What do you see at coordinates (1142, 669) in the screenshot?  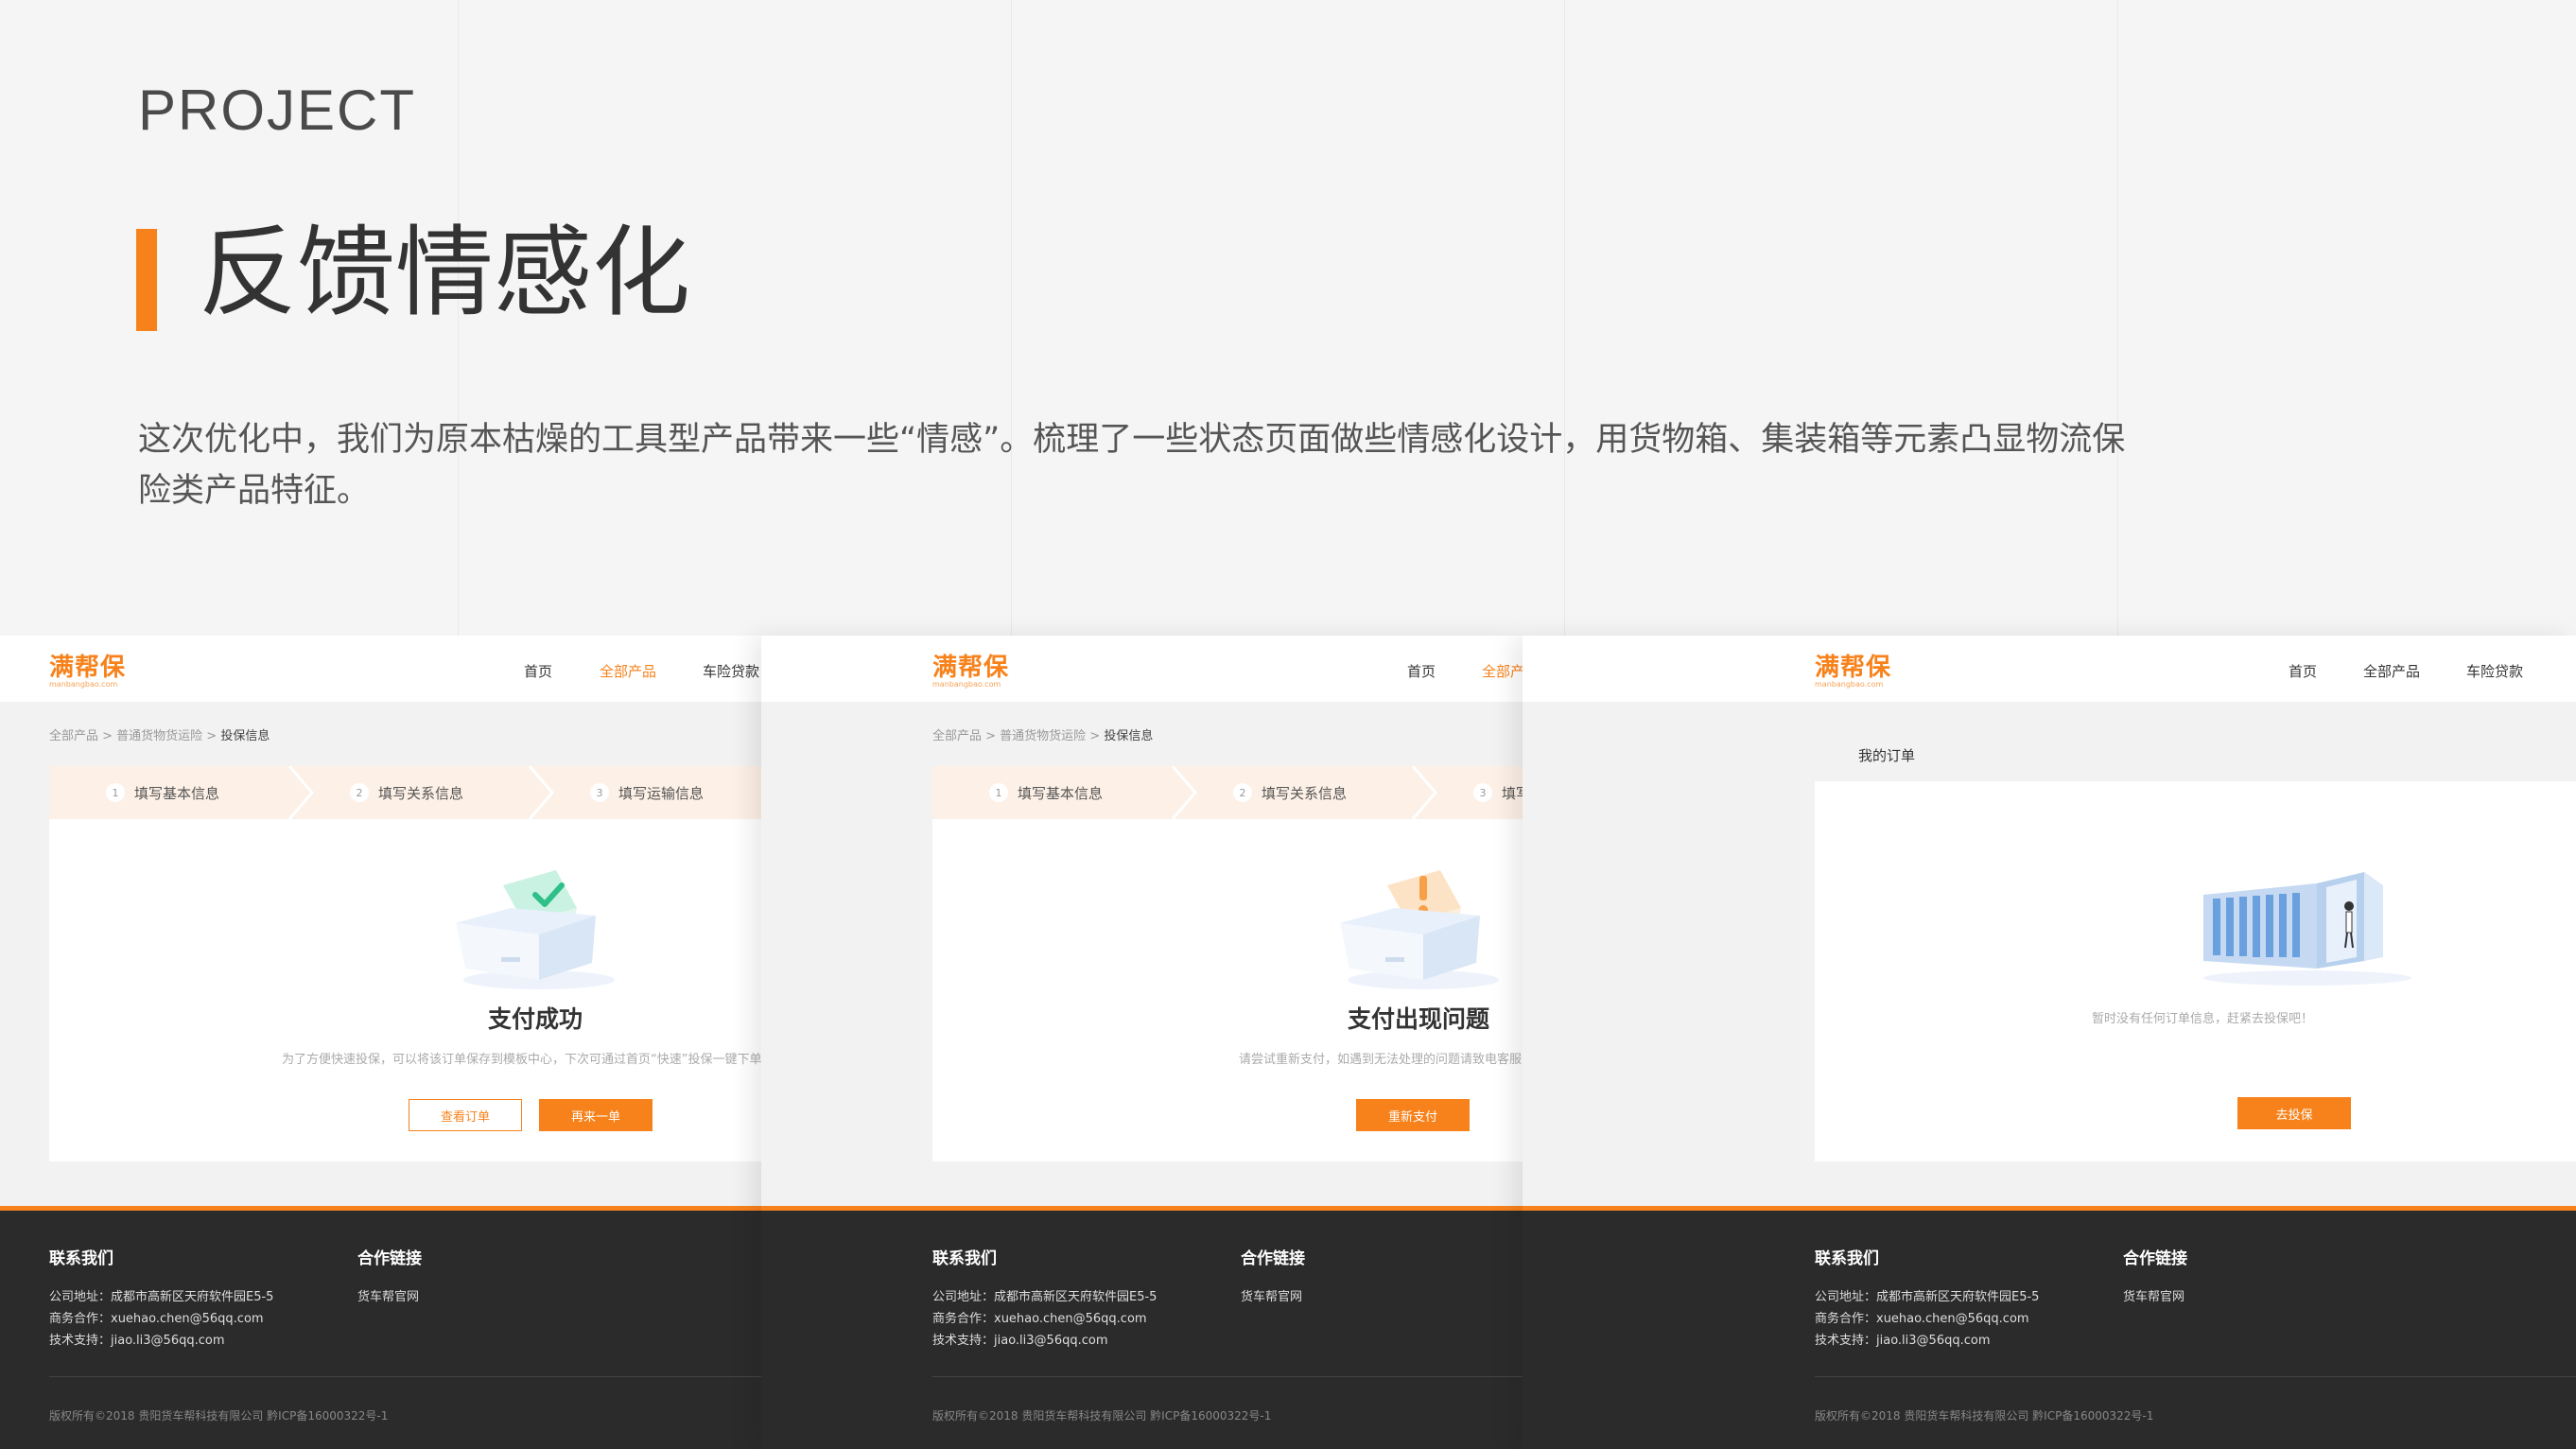 I see `top-nav: 满帮保 manbangbao.com 首页 全部产品` at bounding box center [1142, 669].